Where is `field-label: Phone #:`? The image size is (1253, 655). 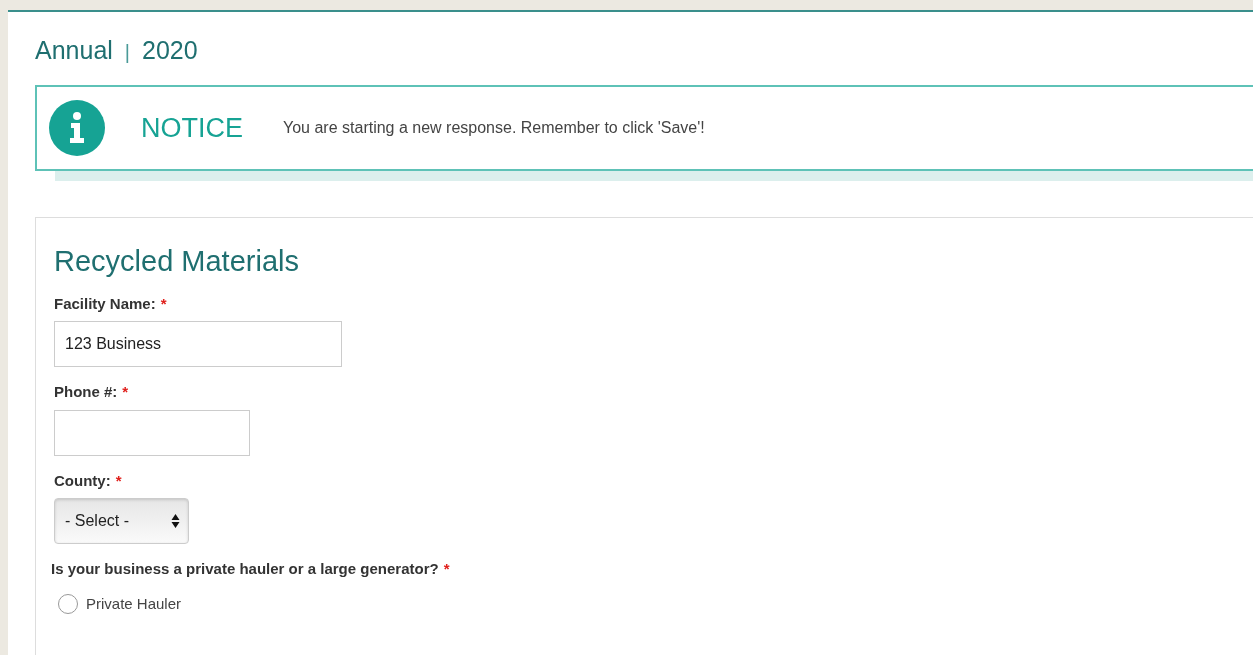
field-label: Phone #: is located at coordinates (86, 392).